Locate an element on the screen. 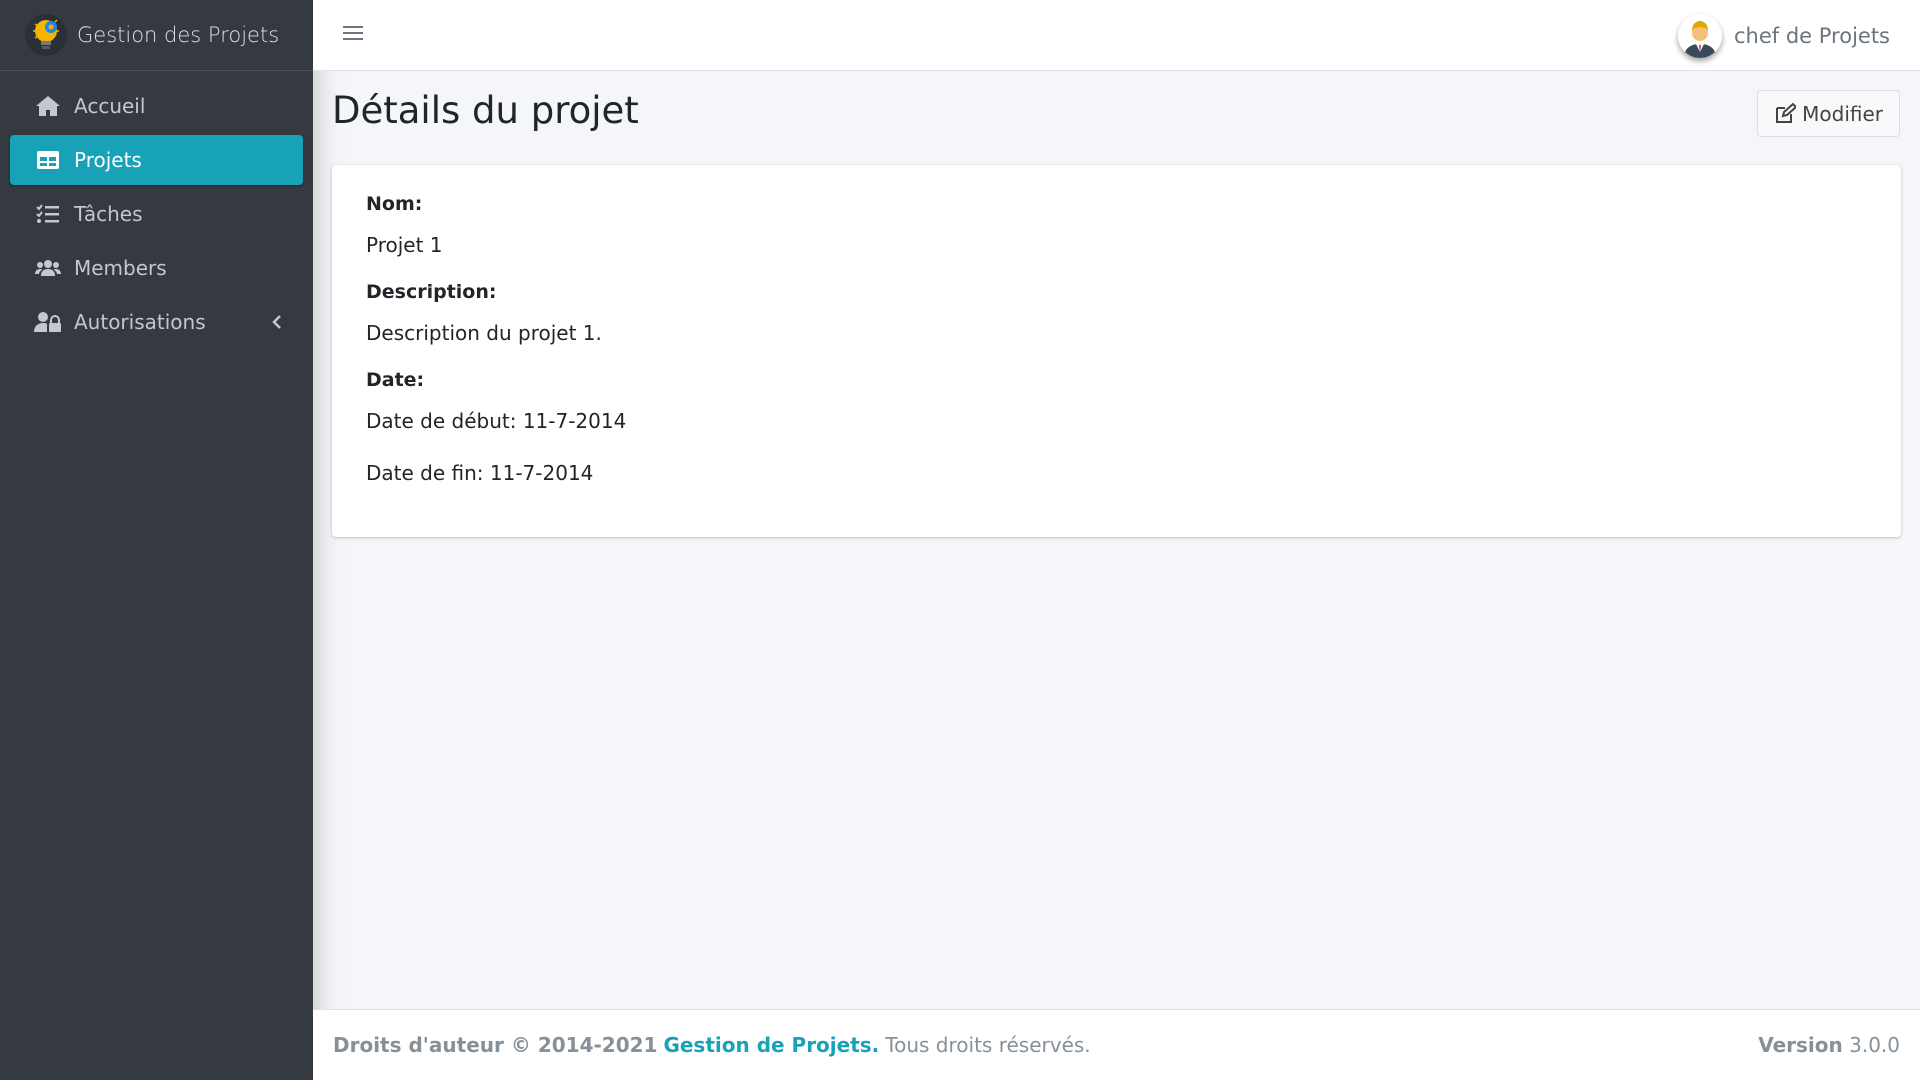 This screenshot has height=1080, width=1920. sidebar-item-taches: Tâches is located at coordinates (156, 214).